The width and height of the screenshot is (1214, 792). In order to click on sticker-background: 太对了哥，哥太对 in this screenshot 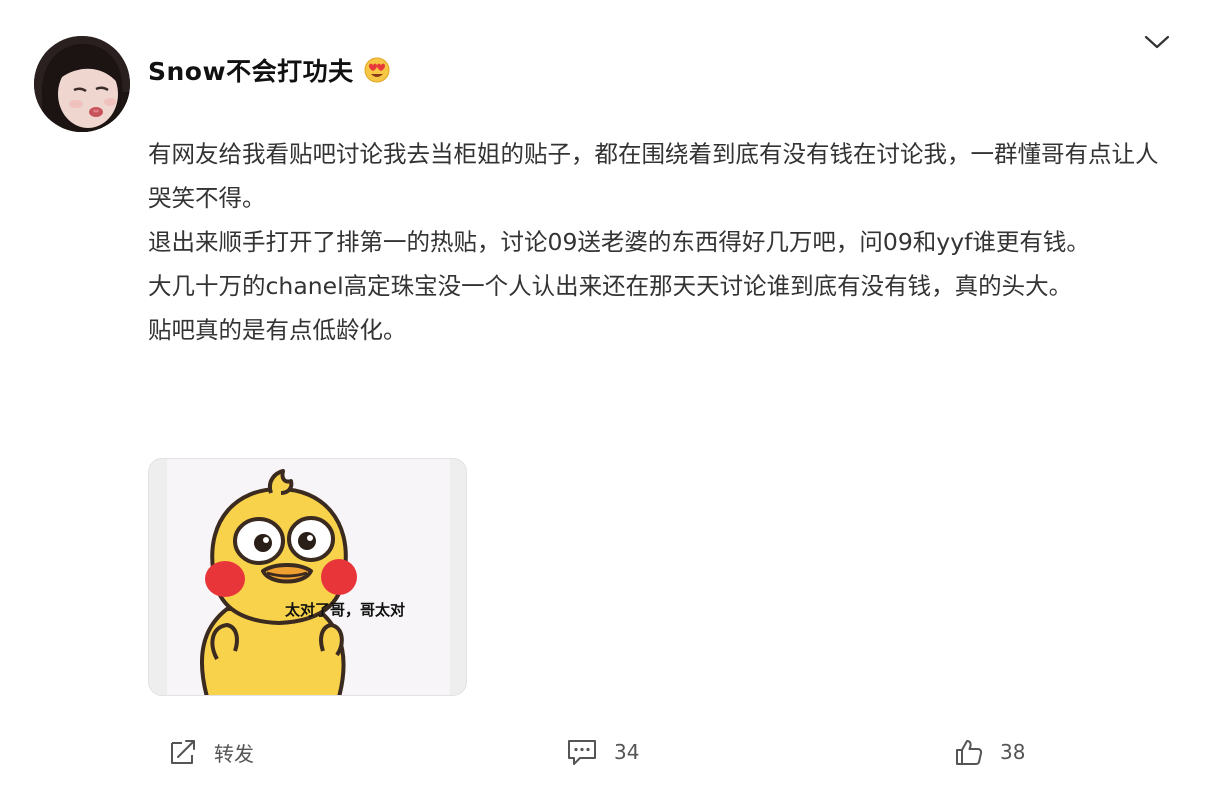, I will do `click(308, 577)`.